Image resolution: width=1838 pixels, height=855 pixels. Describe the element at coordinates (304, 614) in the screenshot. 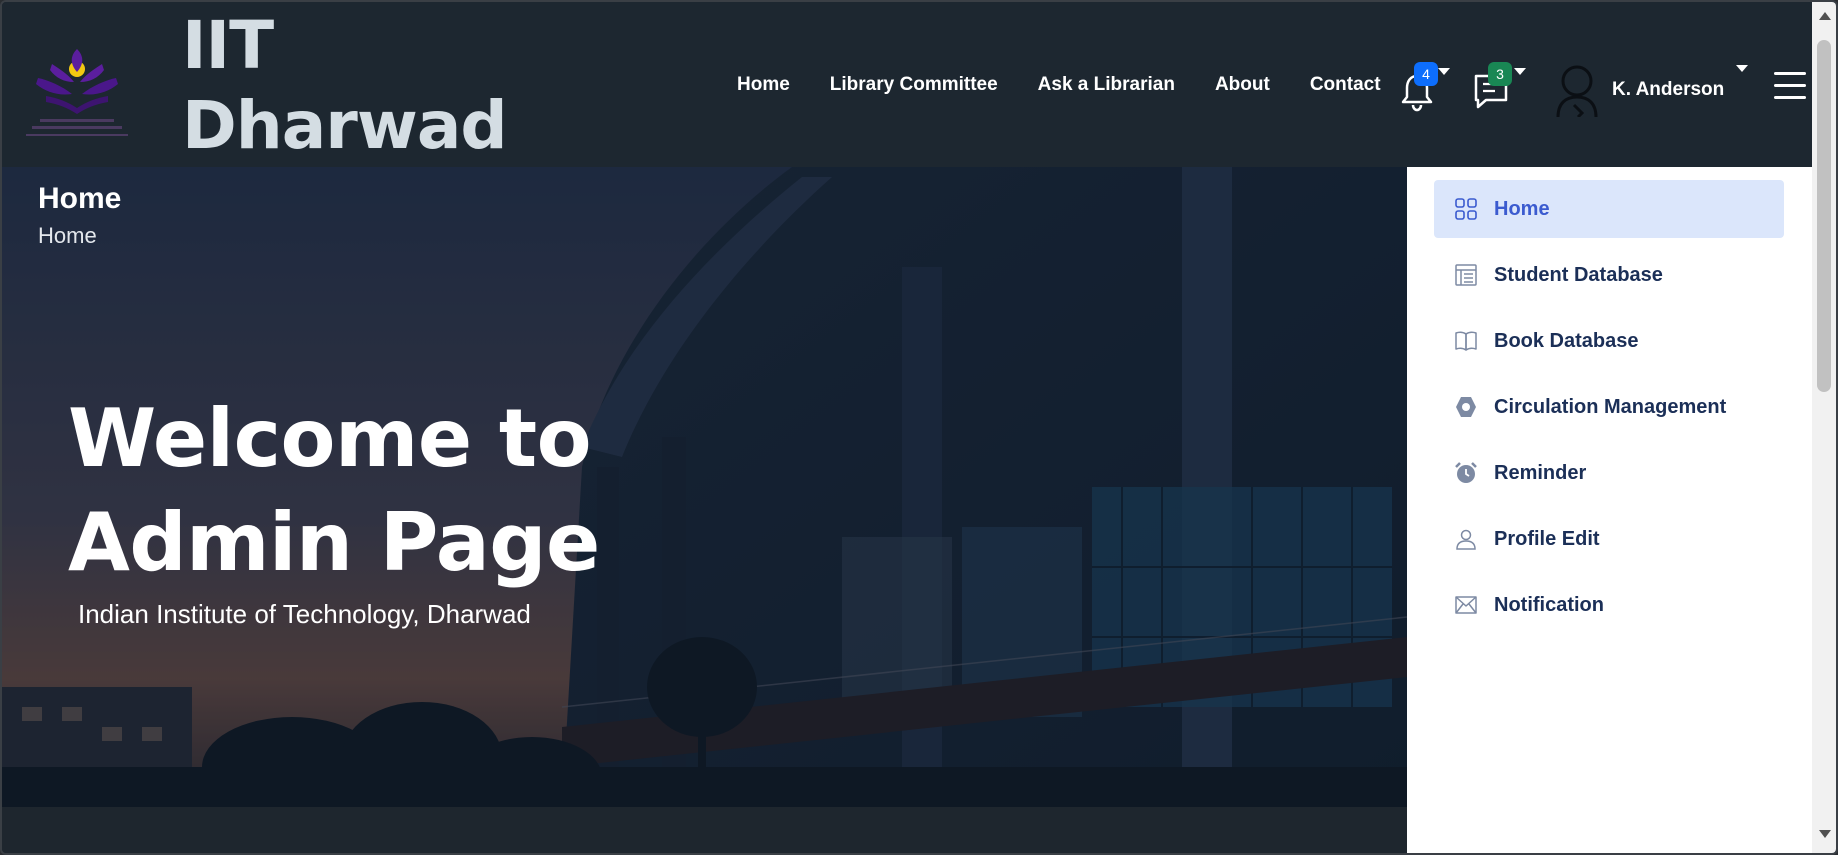

I see `hero-subtitle: Indian Institute of Technology, Dharwad` at that location.